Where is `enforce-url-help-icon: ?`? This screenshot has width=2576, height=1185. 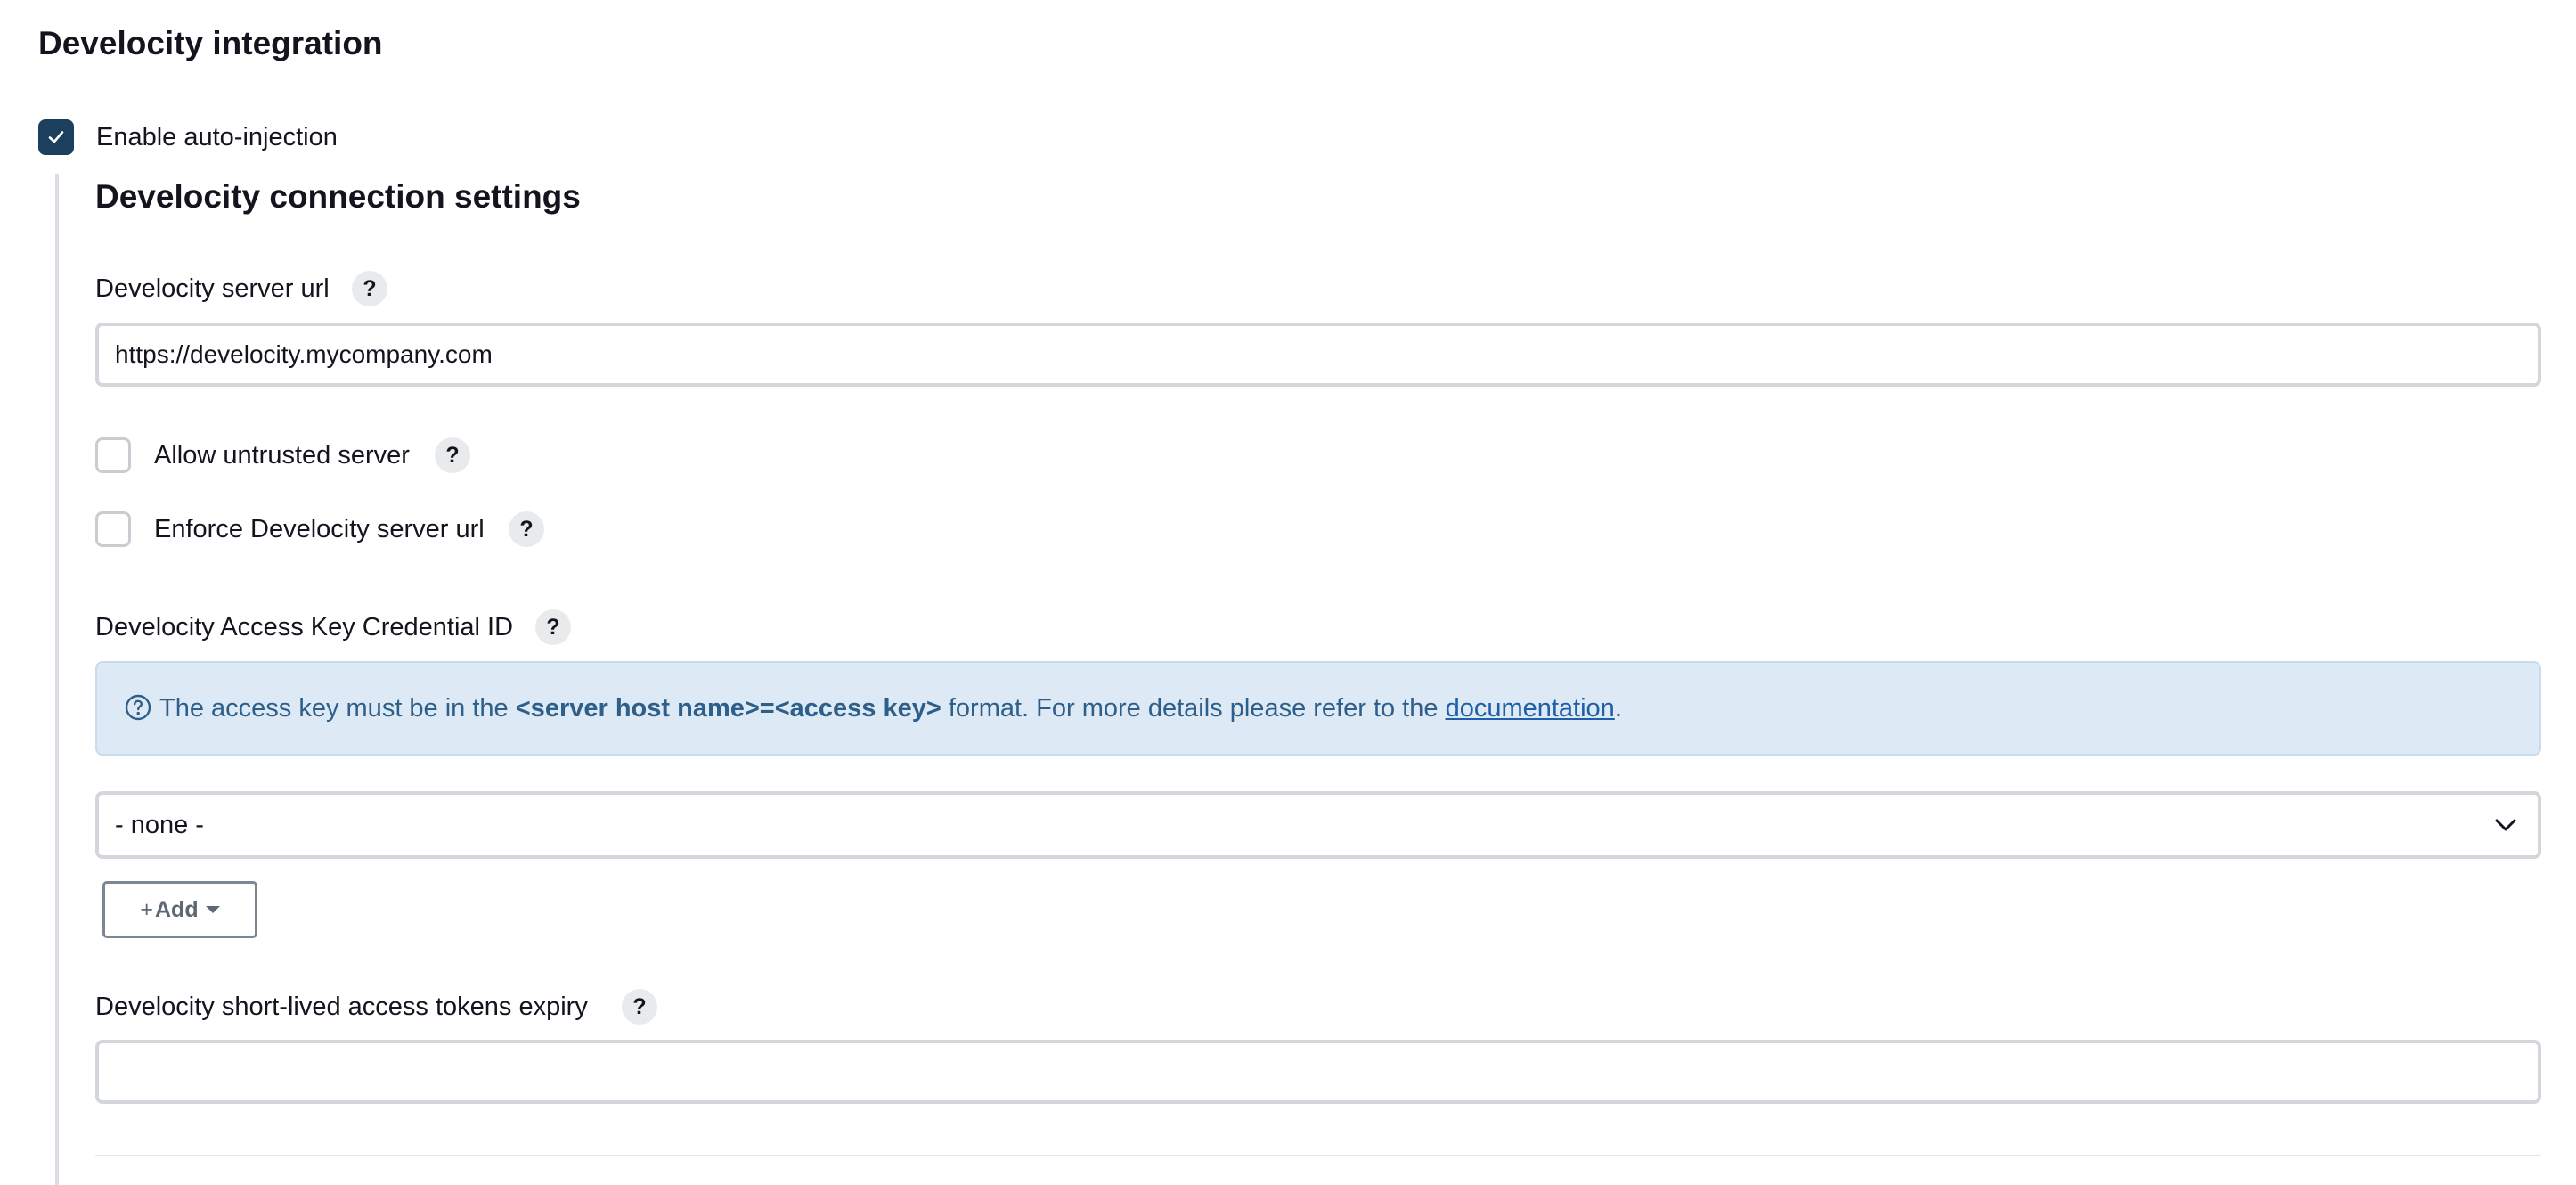
enforce-url-help-icon: ? is located at coordinates (526, 529).